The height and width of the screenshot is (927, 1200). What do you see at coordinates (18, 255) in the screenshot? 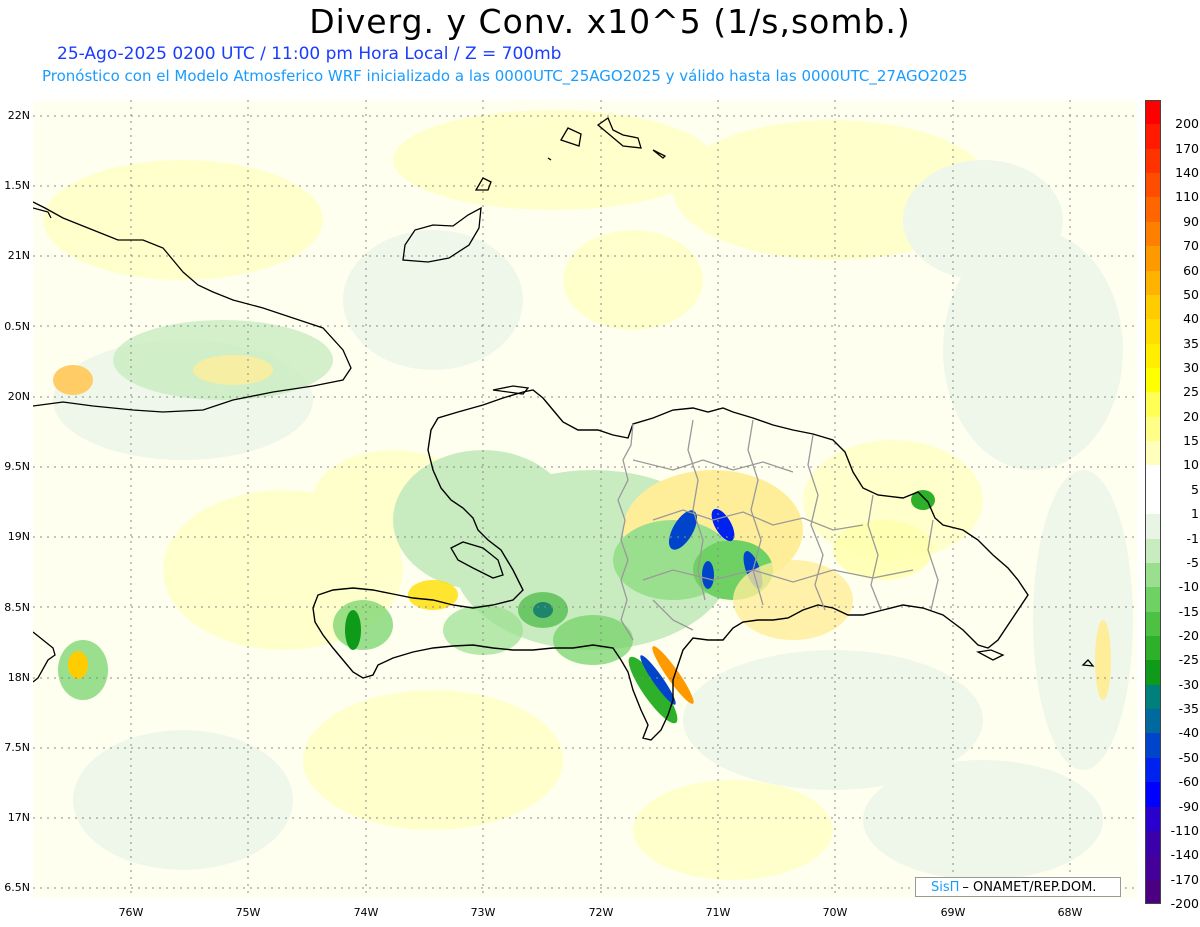
I see `lat-label: 21N` at bounding box center [18, 255].